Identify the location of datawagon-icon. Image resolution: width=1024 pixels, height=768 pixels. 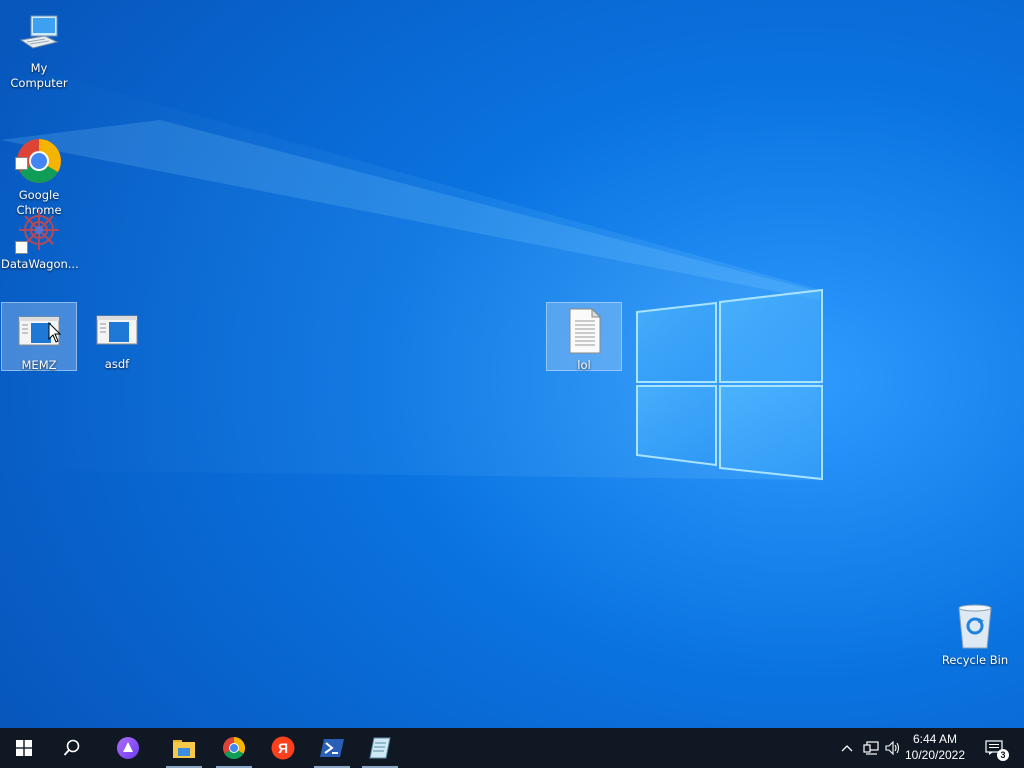
(39, 230).